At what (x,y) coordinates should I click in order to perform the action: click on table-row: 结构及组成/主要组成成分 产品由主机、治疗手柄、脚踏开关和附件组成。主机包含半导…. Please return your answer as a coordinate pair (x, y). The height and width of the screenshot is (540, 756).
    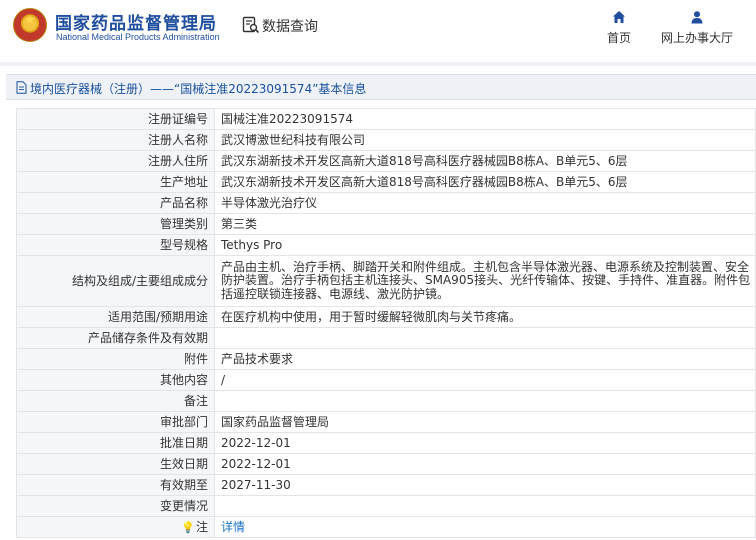
    Looking at the image, I should click on (386, 281).